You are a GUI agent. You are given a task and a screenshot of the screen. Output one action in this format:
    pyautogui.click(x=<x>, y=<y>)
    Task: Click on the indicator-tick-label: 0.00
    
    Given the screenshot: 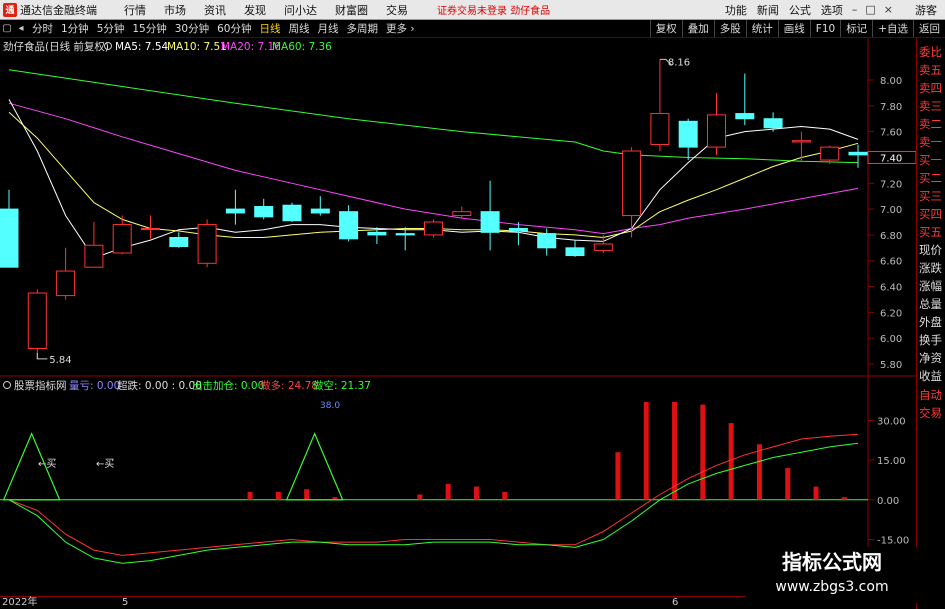 What is the action you would take?
    pyautogui.click(x=888, y=501)
    